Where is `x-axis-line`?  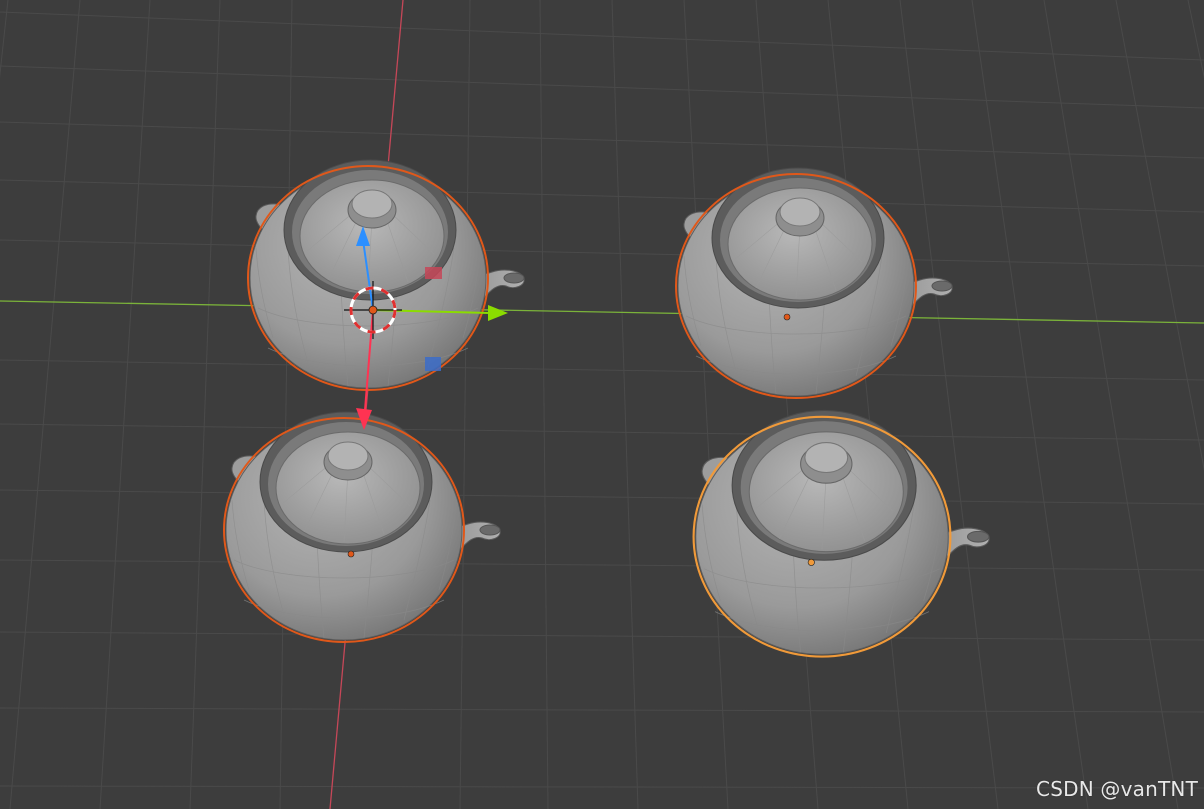
x-axis-line is located at coordinates (366, 404).